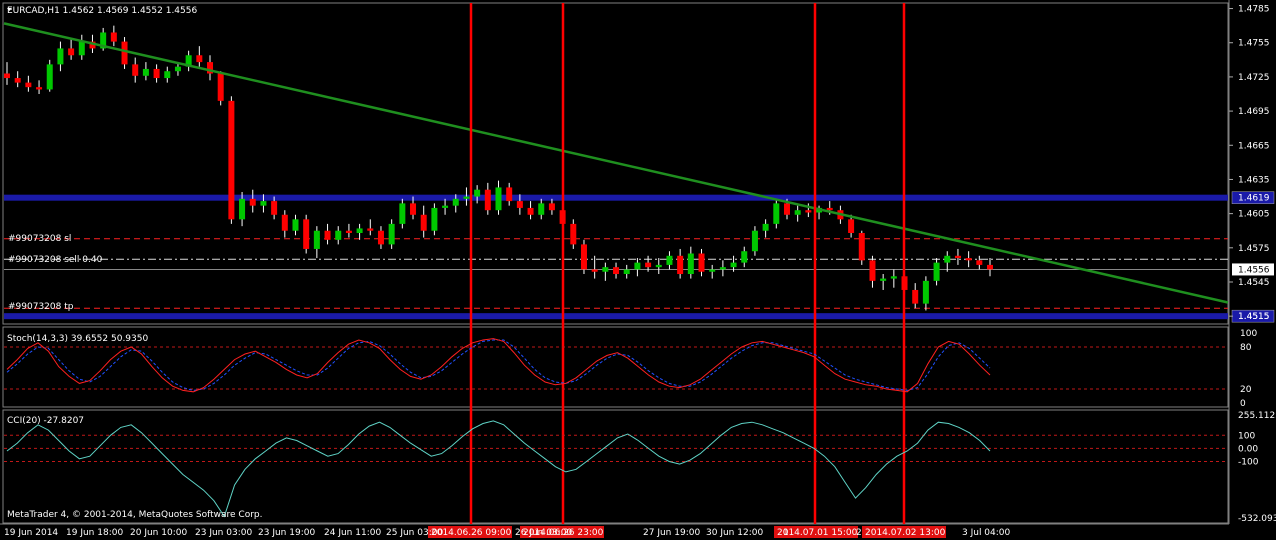  Describe the element at coordinates (1254, 78) in the screenshot. I see `price-tick-label: 1.4725` at that location.